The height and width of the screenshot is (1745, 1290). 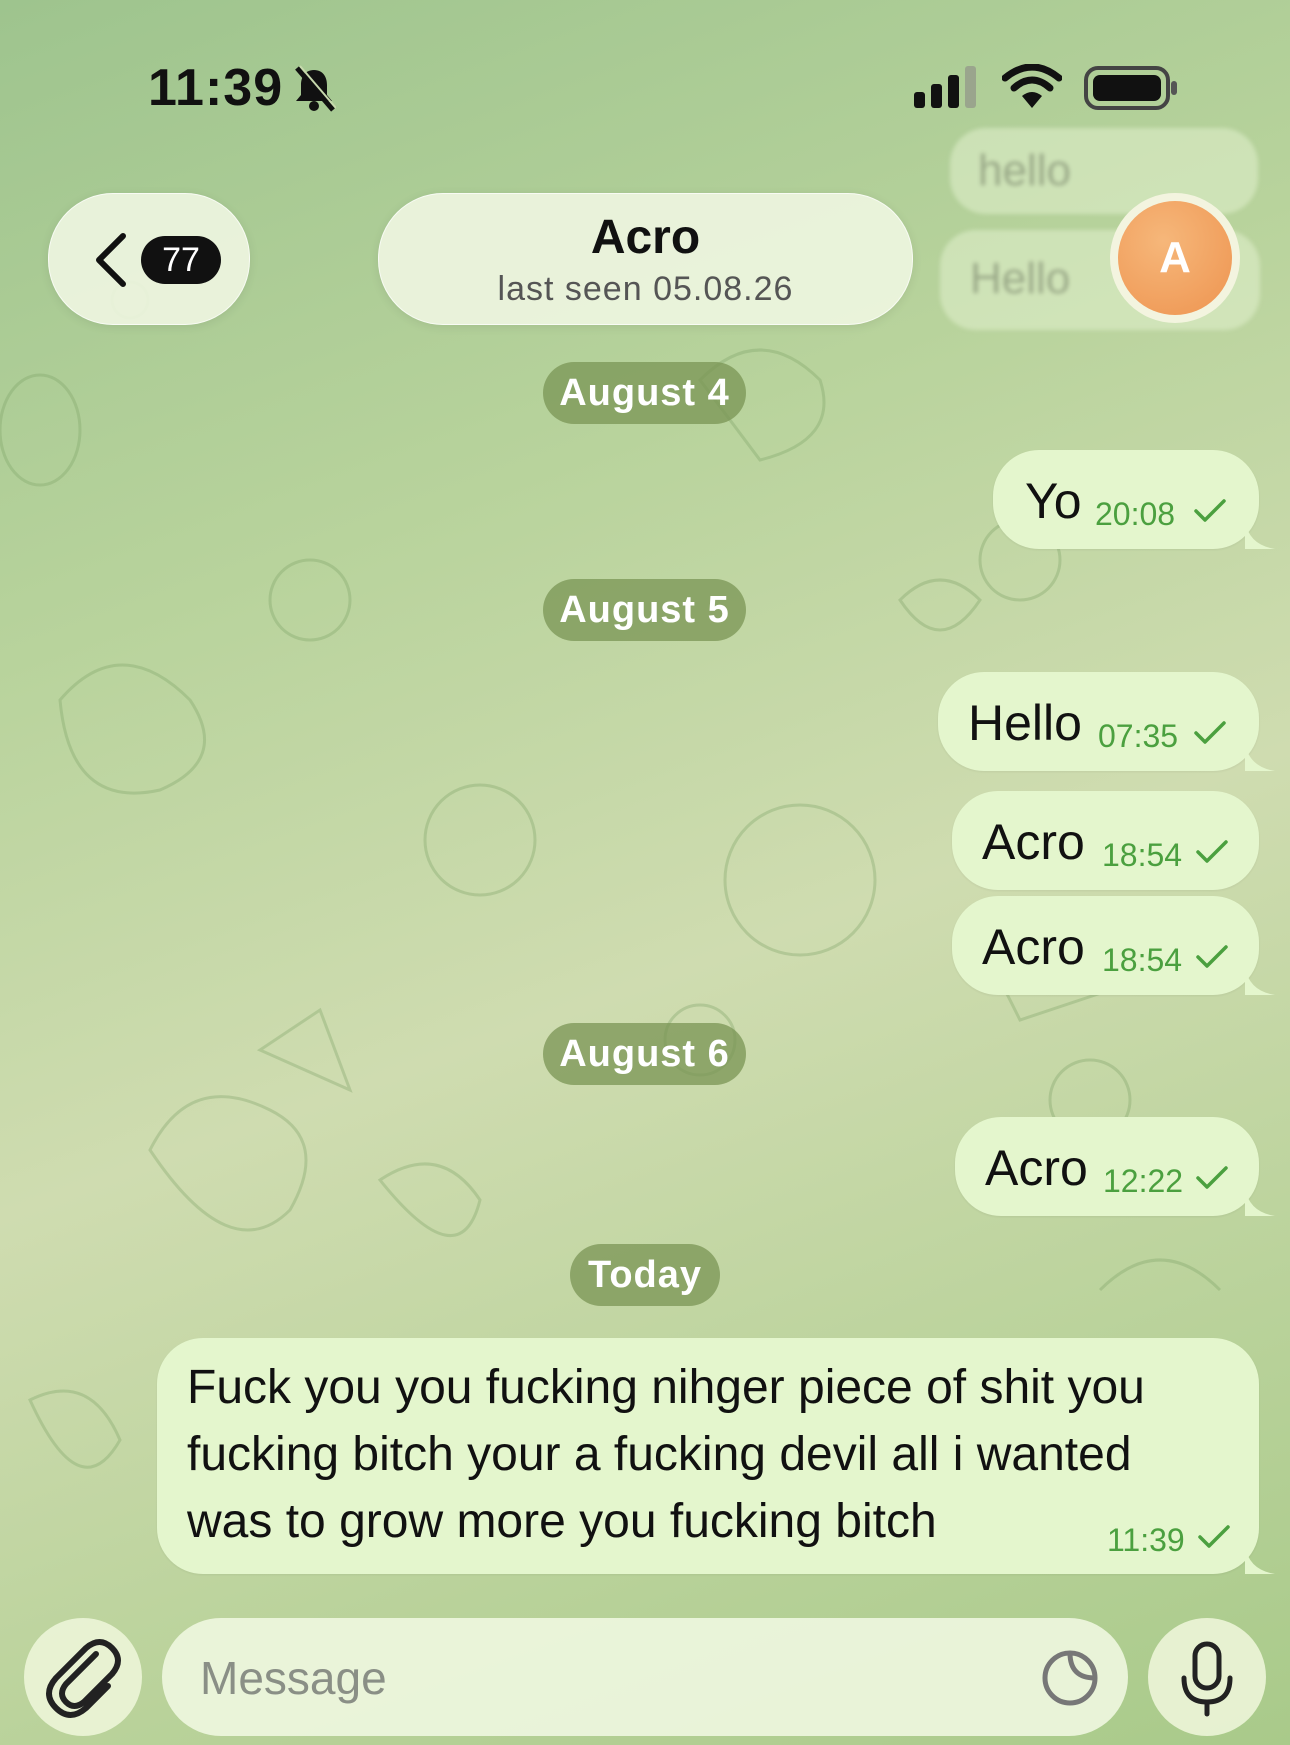 I want to click on date-separator: August 6, so click(x=644, y=1054).